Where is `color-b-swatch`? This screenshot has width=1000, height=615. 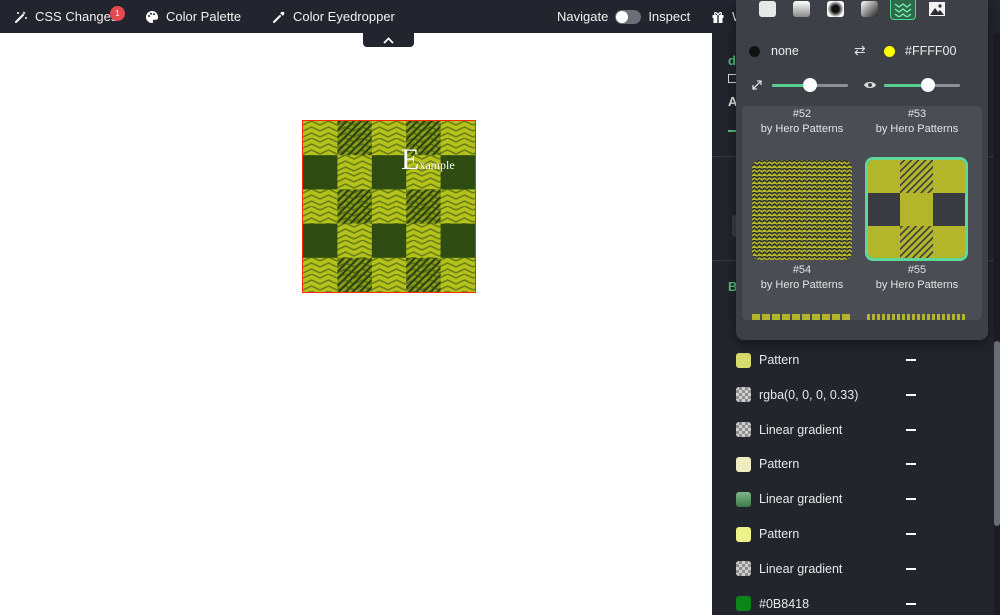 color-b-swatch is located at coordinates (889, 51).